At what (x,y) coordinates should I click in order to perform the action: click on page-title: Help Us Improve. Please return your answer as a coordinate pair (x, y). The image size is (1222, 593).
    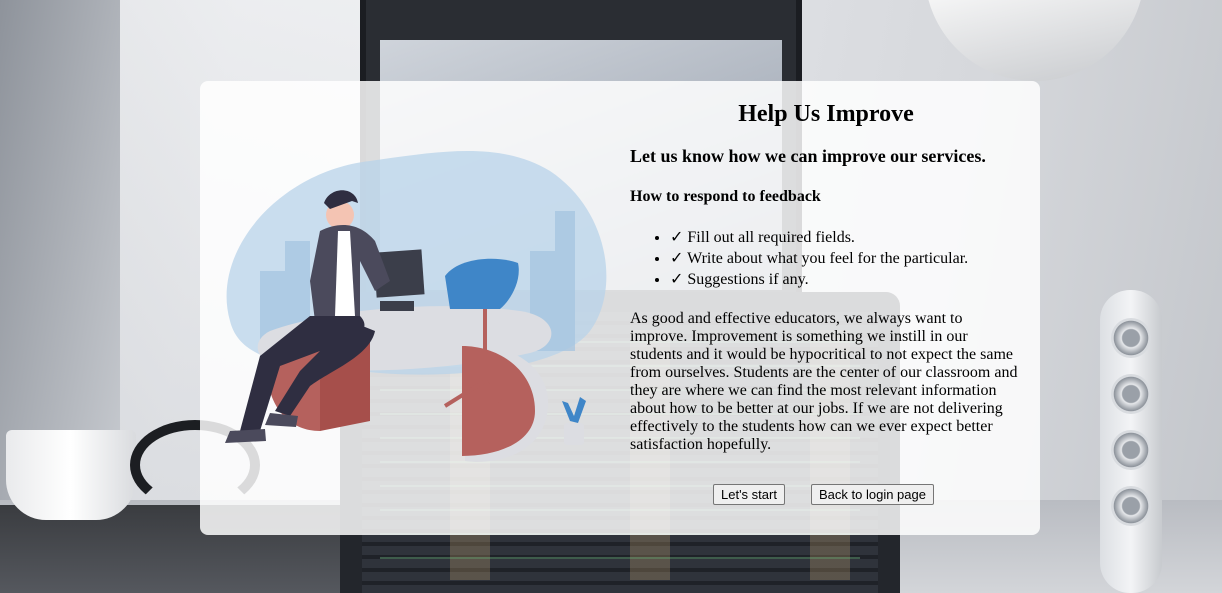
    Looking at the image, I should click on (826, 114).